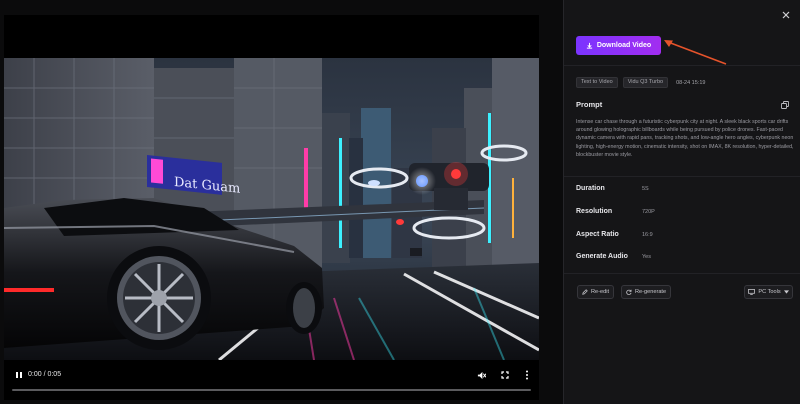  Describe the element at coordinates (785, 105) in the screenshot. I see `copy-icon` at that location.